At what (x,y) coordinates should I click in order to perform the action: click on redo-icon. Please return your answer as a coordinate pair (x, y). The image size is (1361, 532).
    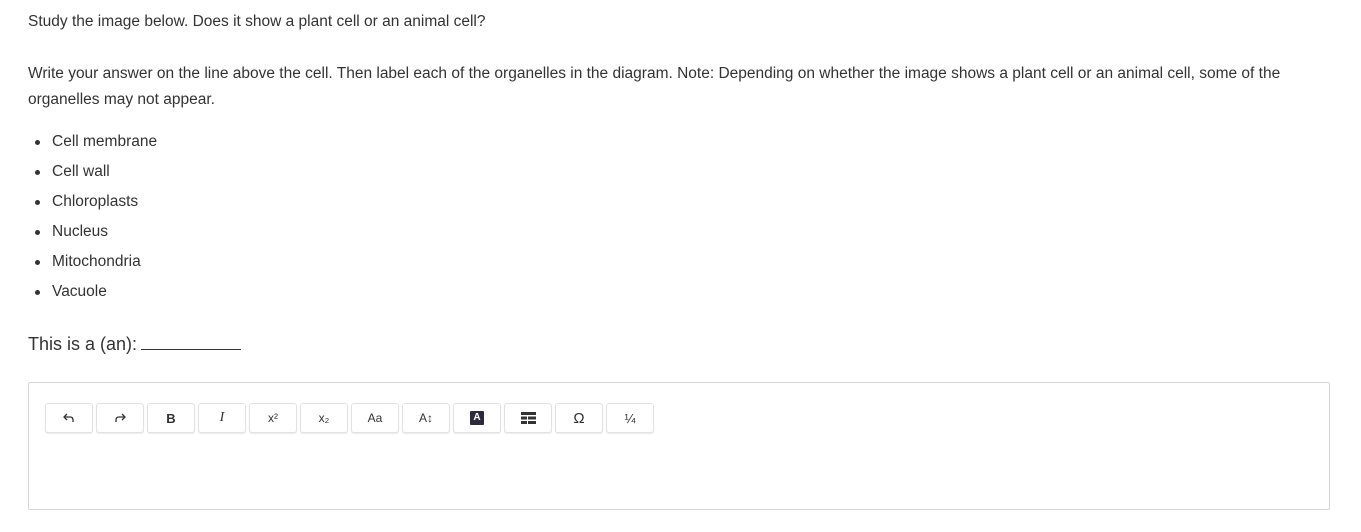
    Looking at the image, I should click on (120, 417).